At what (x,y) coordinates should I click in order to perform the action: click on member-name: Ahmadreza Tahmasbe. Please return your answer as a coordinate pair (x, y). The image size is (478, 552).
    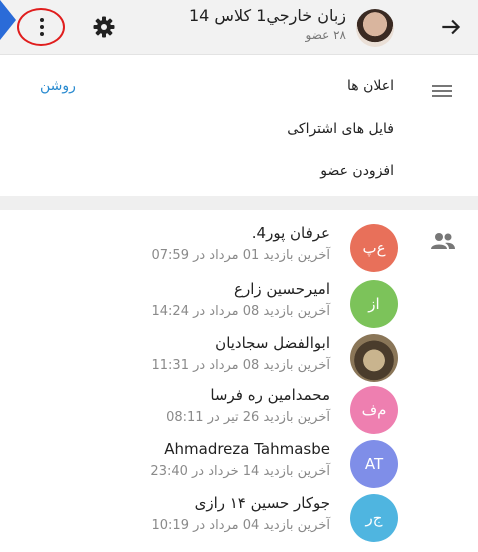
    Looking at the image, I should click on (247, 449).